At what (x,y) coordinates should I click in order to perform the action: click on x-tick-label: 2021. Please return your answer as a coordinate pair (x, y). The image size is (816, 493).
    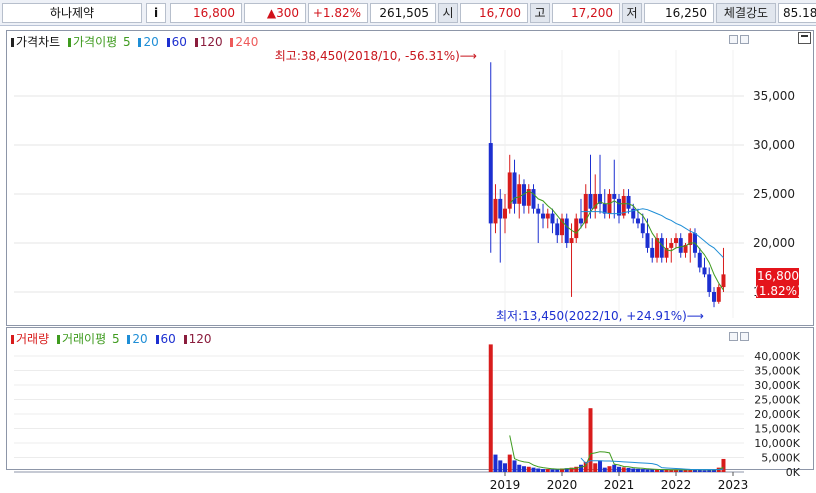
    Looking at the image, I should click on (619, 485).